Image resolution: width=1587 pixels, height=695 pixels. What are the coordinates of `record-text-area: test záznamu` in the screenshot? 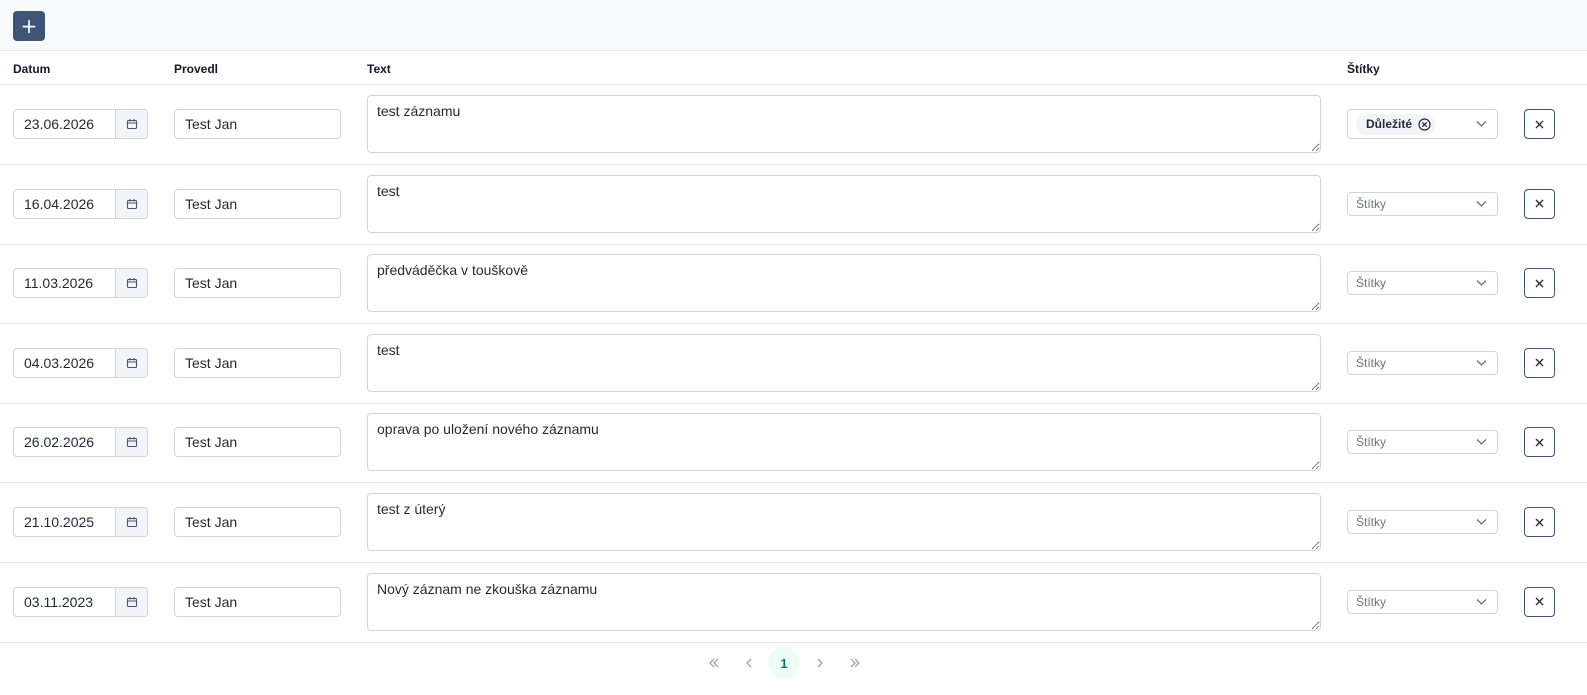 It's located at (844, 124).